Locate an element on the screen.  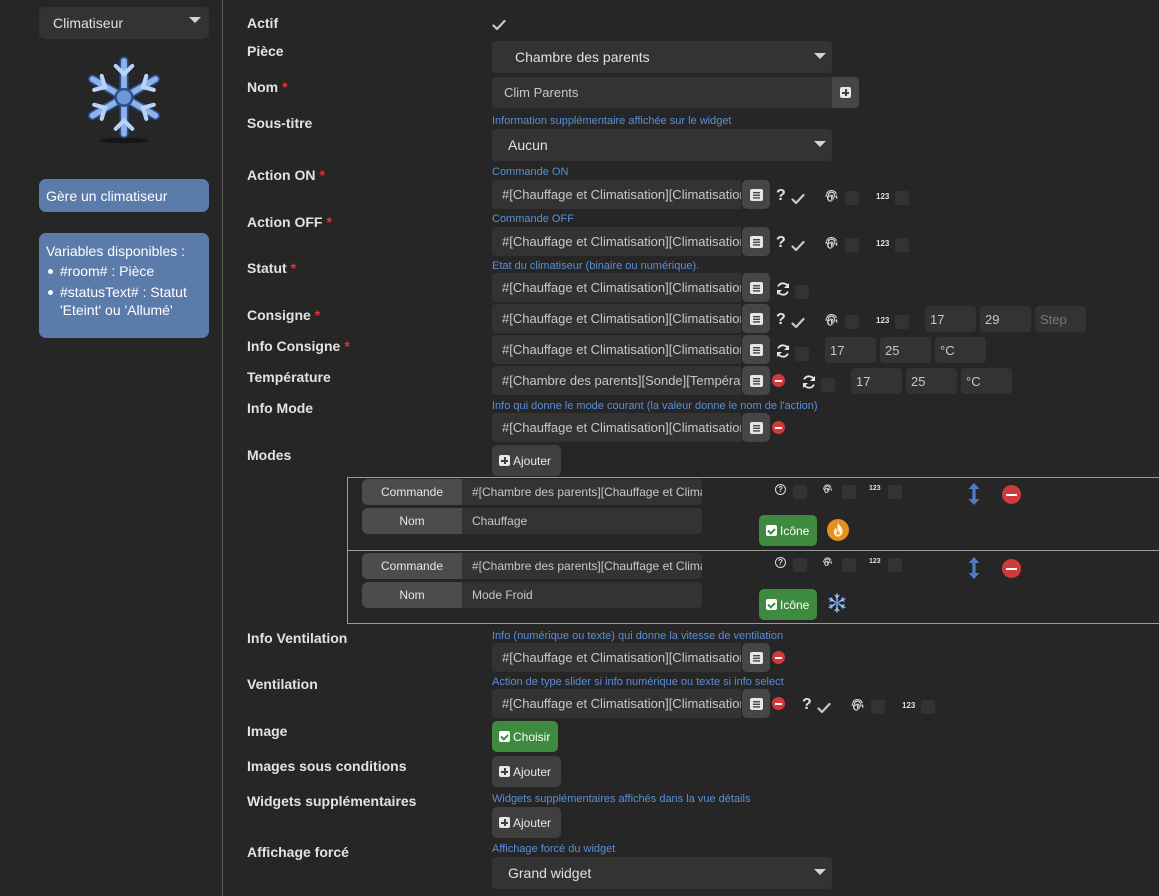
widget-type-select: Climatiseur is located at coordinates (124, 23).